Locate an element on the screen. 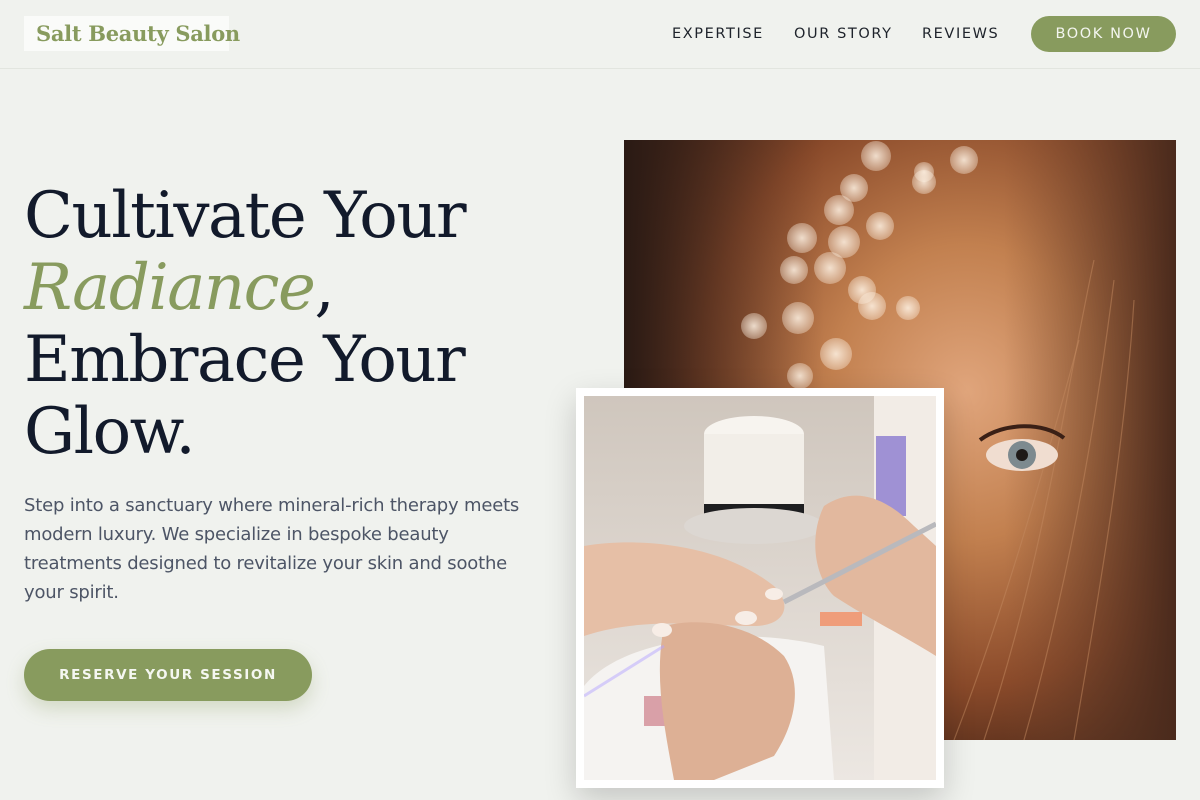 The width and height of the screenshot is (1200, 800). brand-logo: Salt Beauty Salon is located at coordinates (132, 33).